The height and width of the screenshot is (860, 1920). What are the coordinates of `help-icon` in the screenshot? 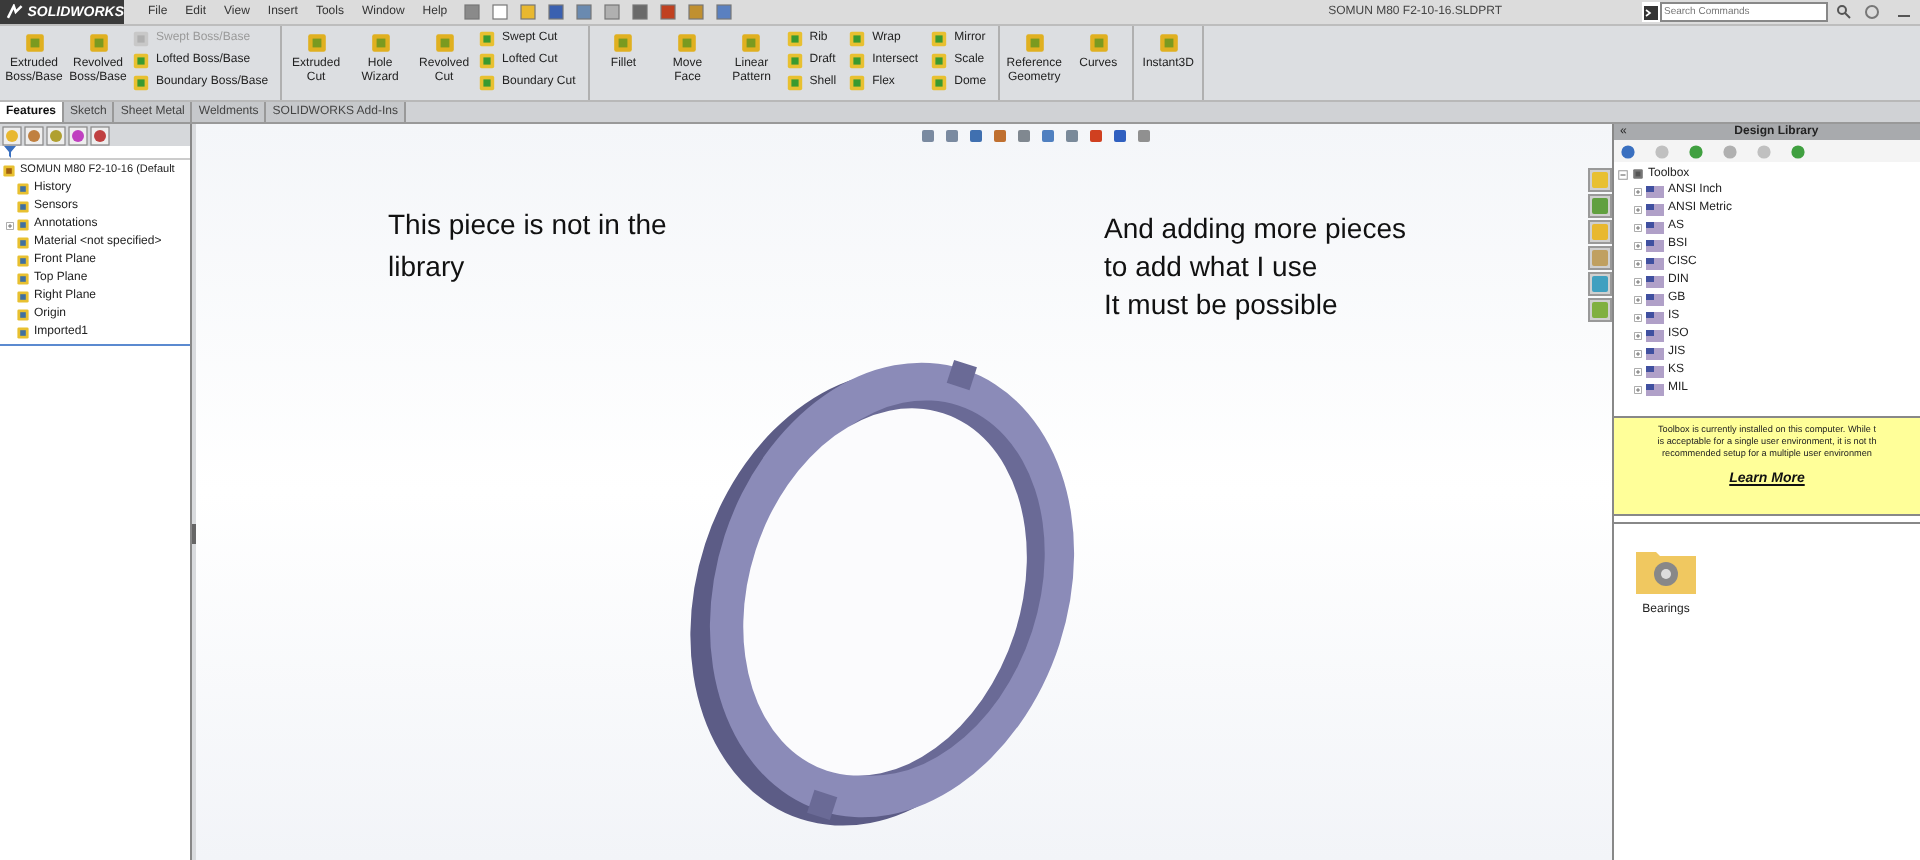 It's located at (1872, 12).